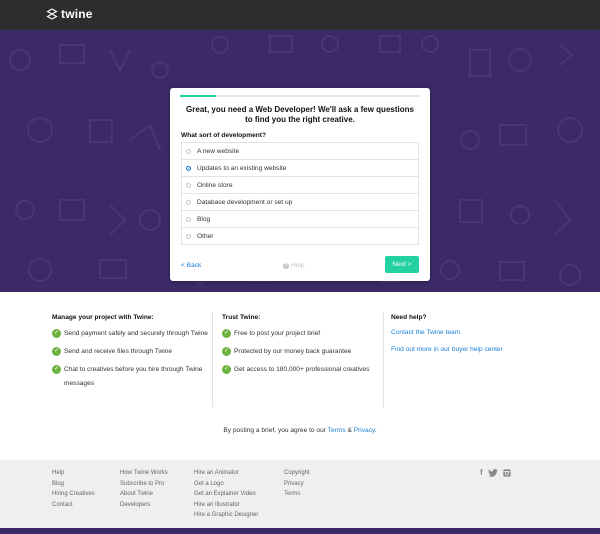 Image resolution: width=600 pixels, height=534 pixels. Describe the element at coordinates (337, 430) in the screenshot. I see `terms-link: Terms` at that location.